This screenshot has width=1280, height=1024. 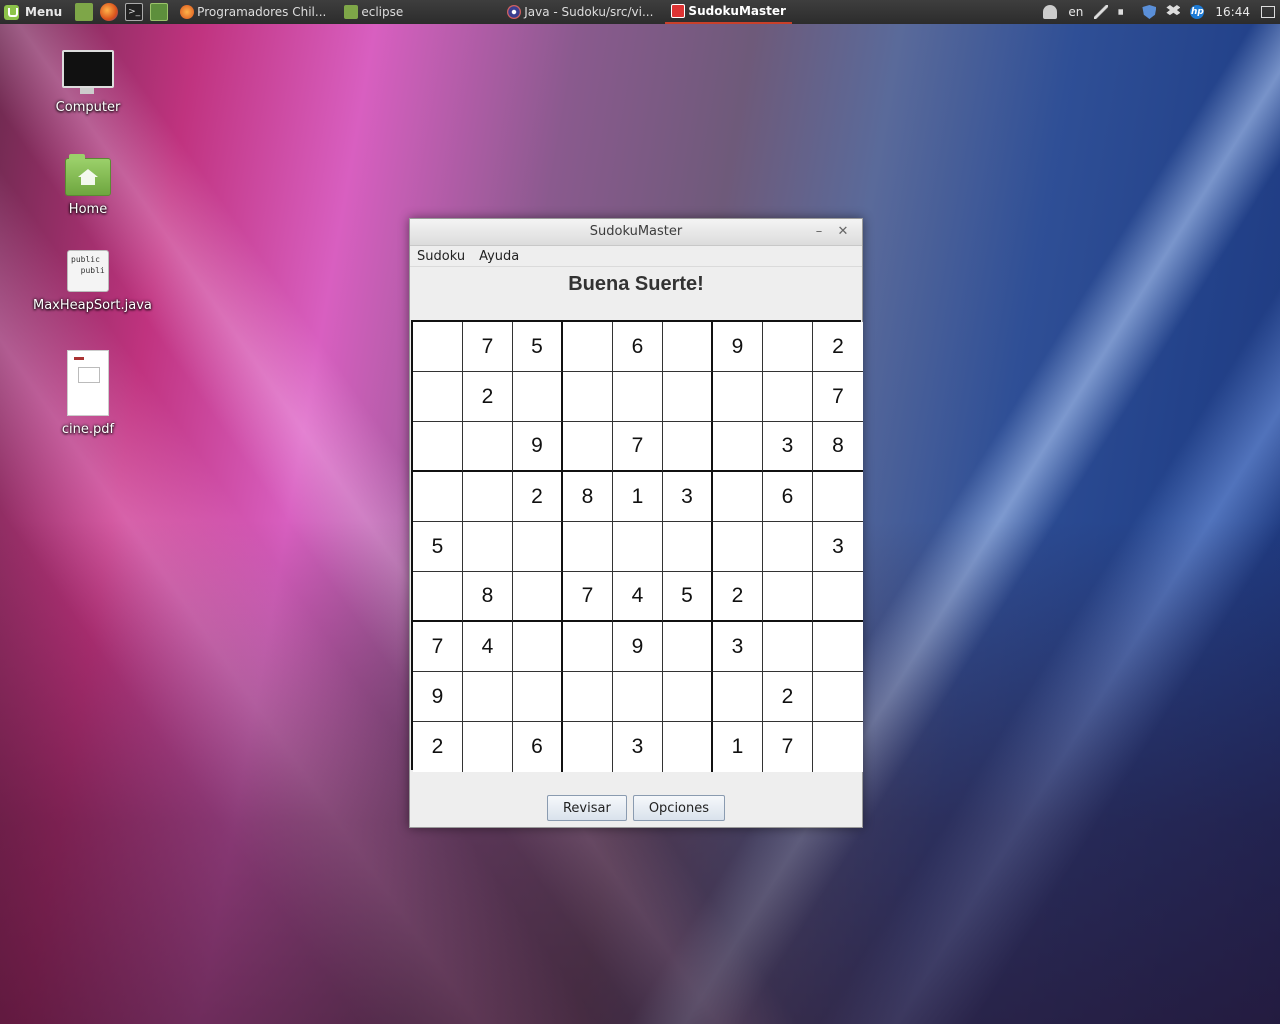 I want to click on dropbox-icon, so click(x=1173, y=10).